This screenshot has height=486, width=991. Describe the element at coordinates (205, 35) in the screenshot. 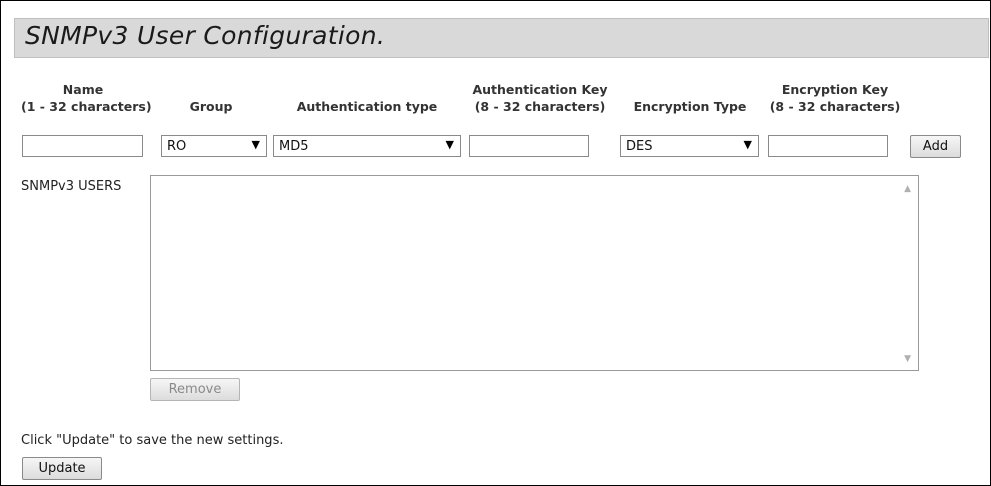

I see `page-title: SNMPv3 User Configuration.` at that location.